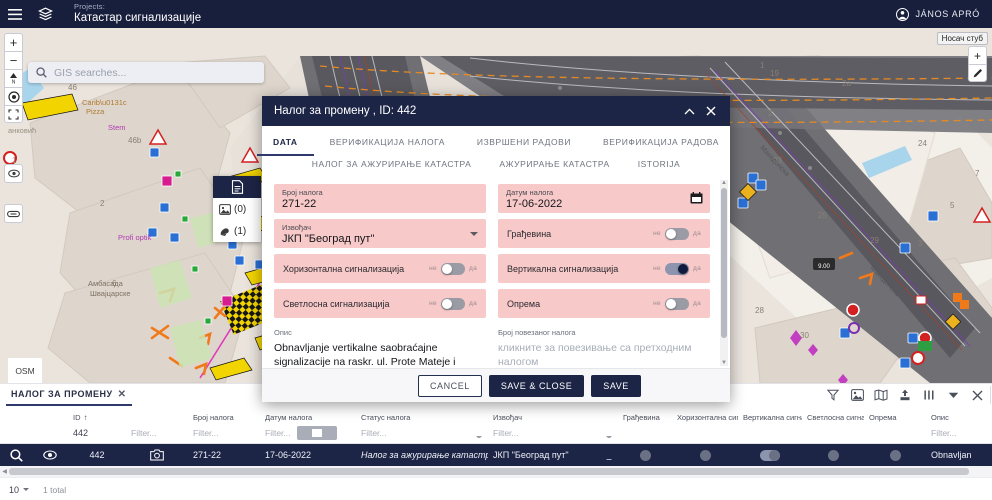  What do you see at coordinates (380, 268) in the screenshot?
I see `horizontalna-toggle-field: Хоризонтална сигнализација не да` at bounding box center [380, 268].